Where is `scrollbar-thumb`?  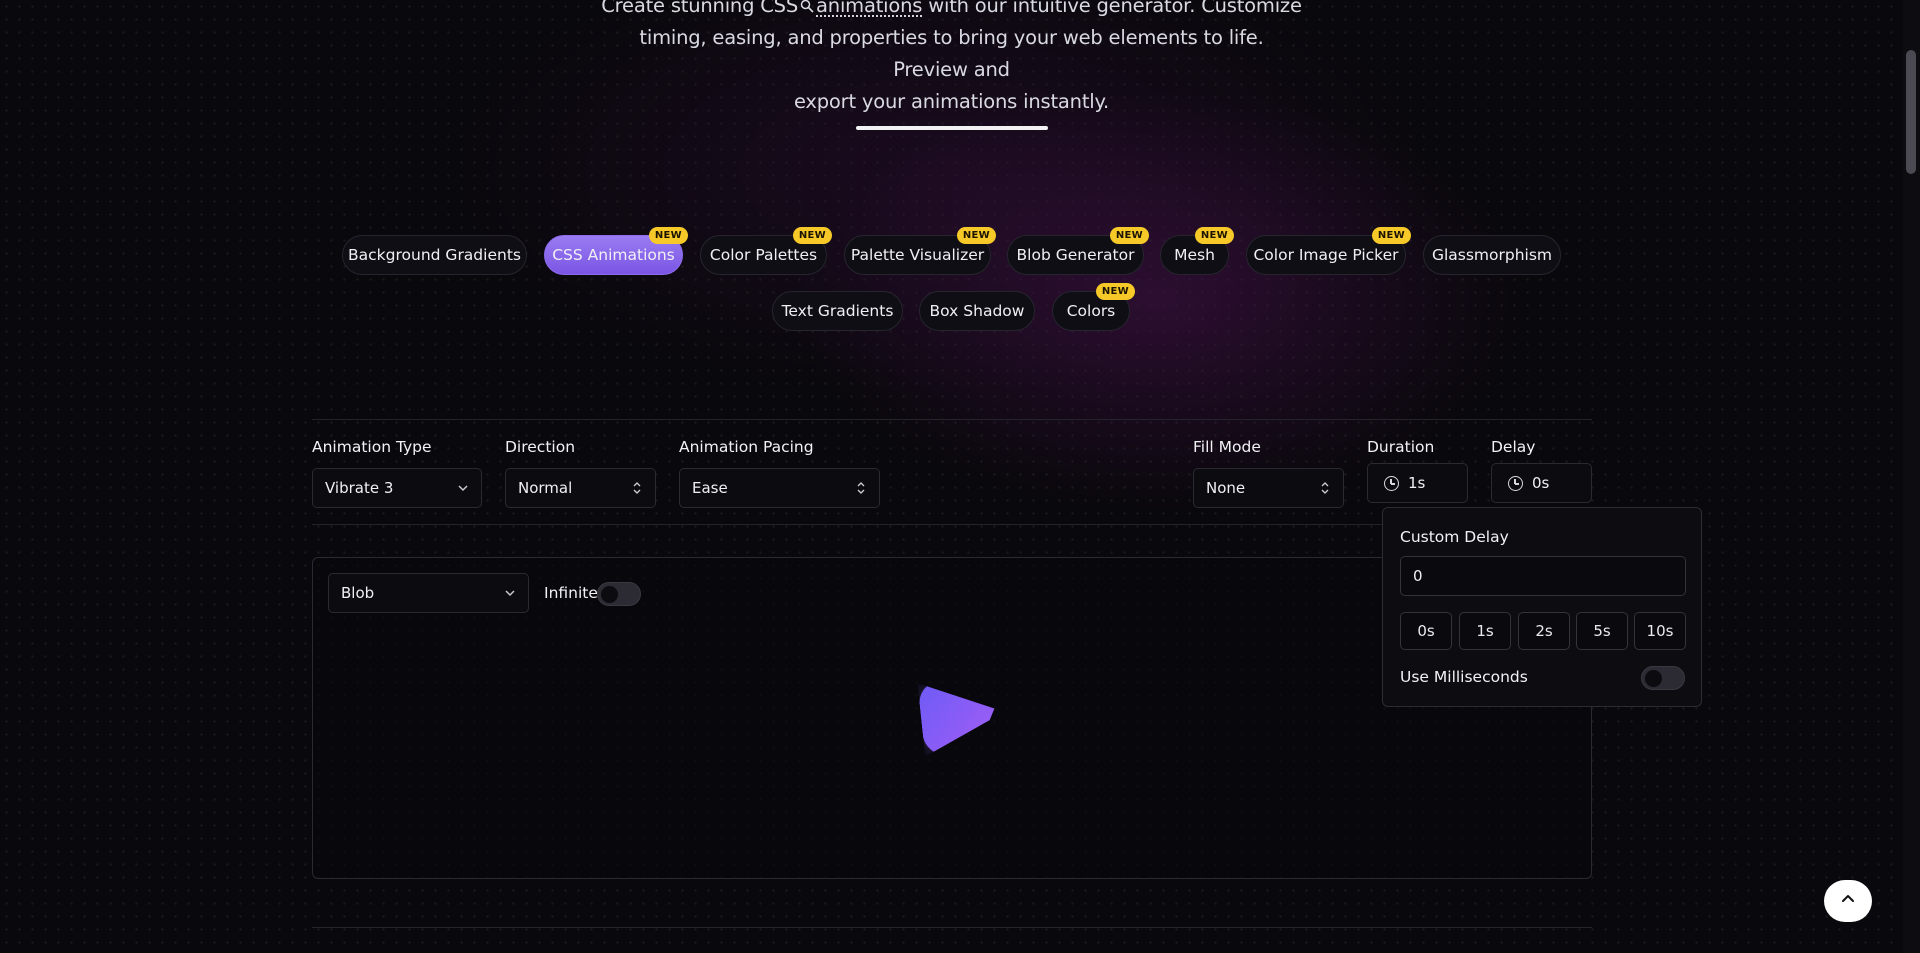 scrollbar-thumb is located at coordinates (1911, 112).